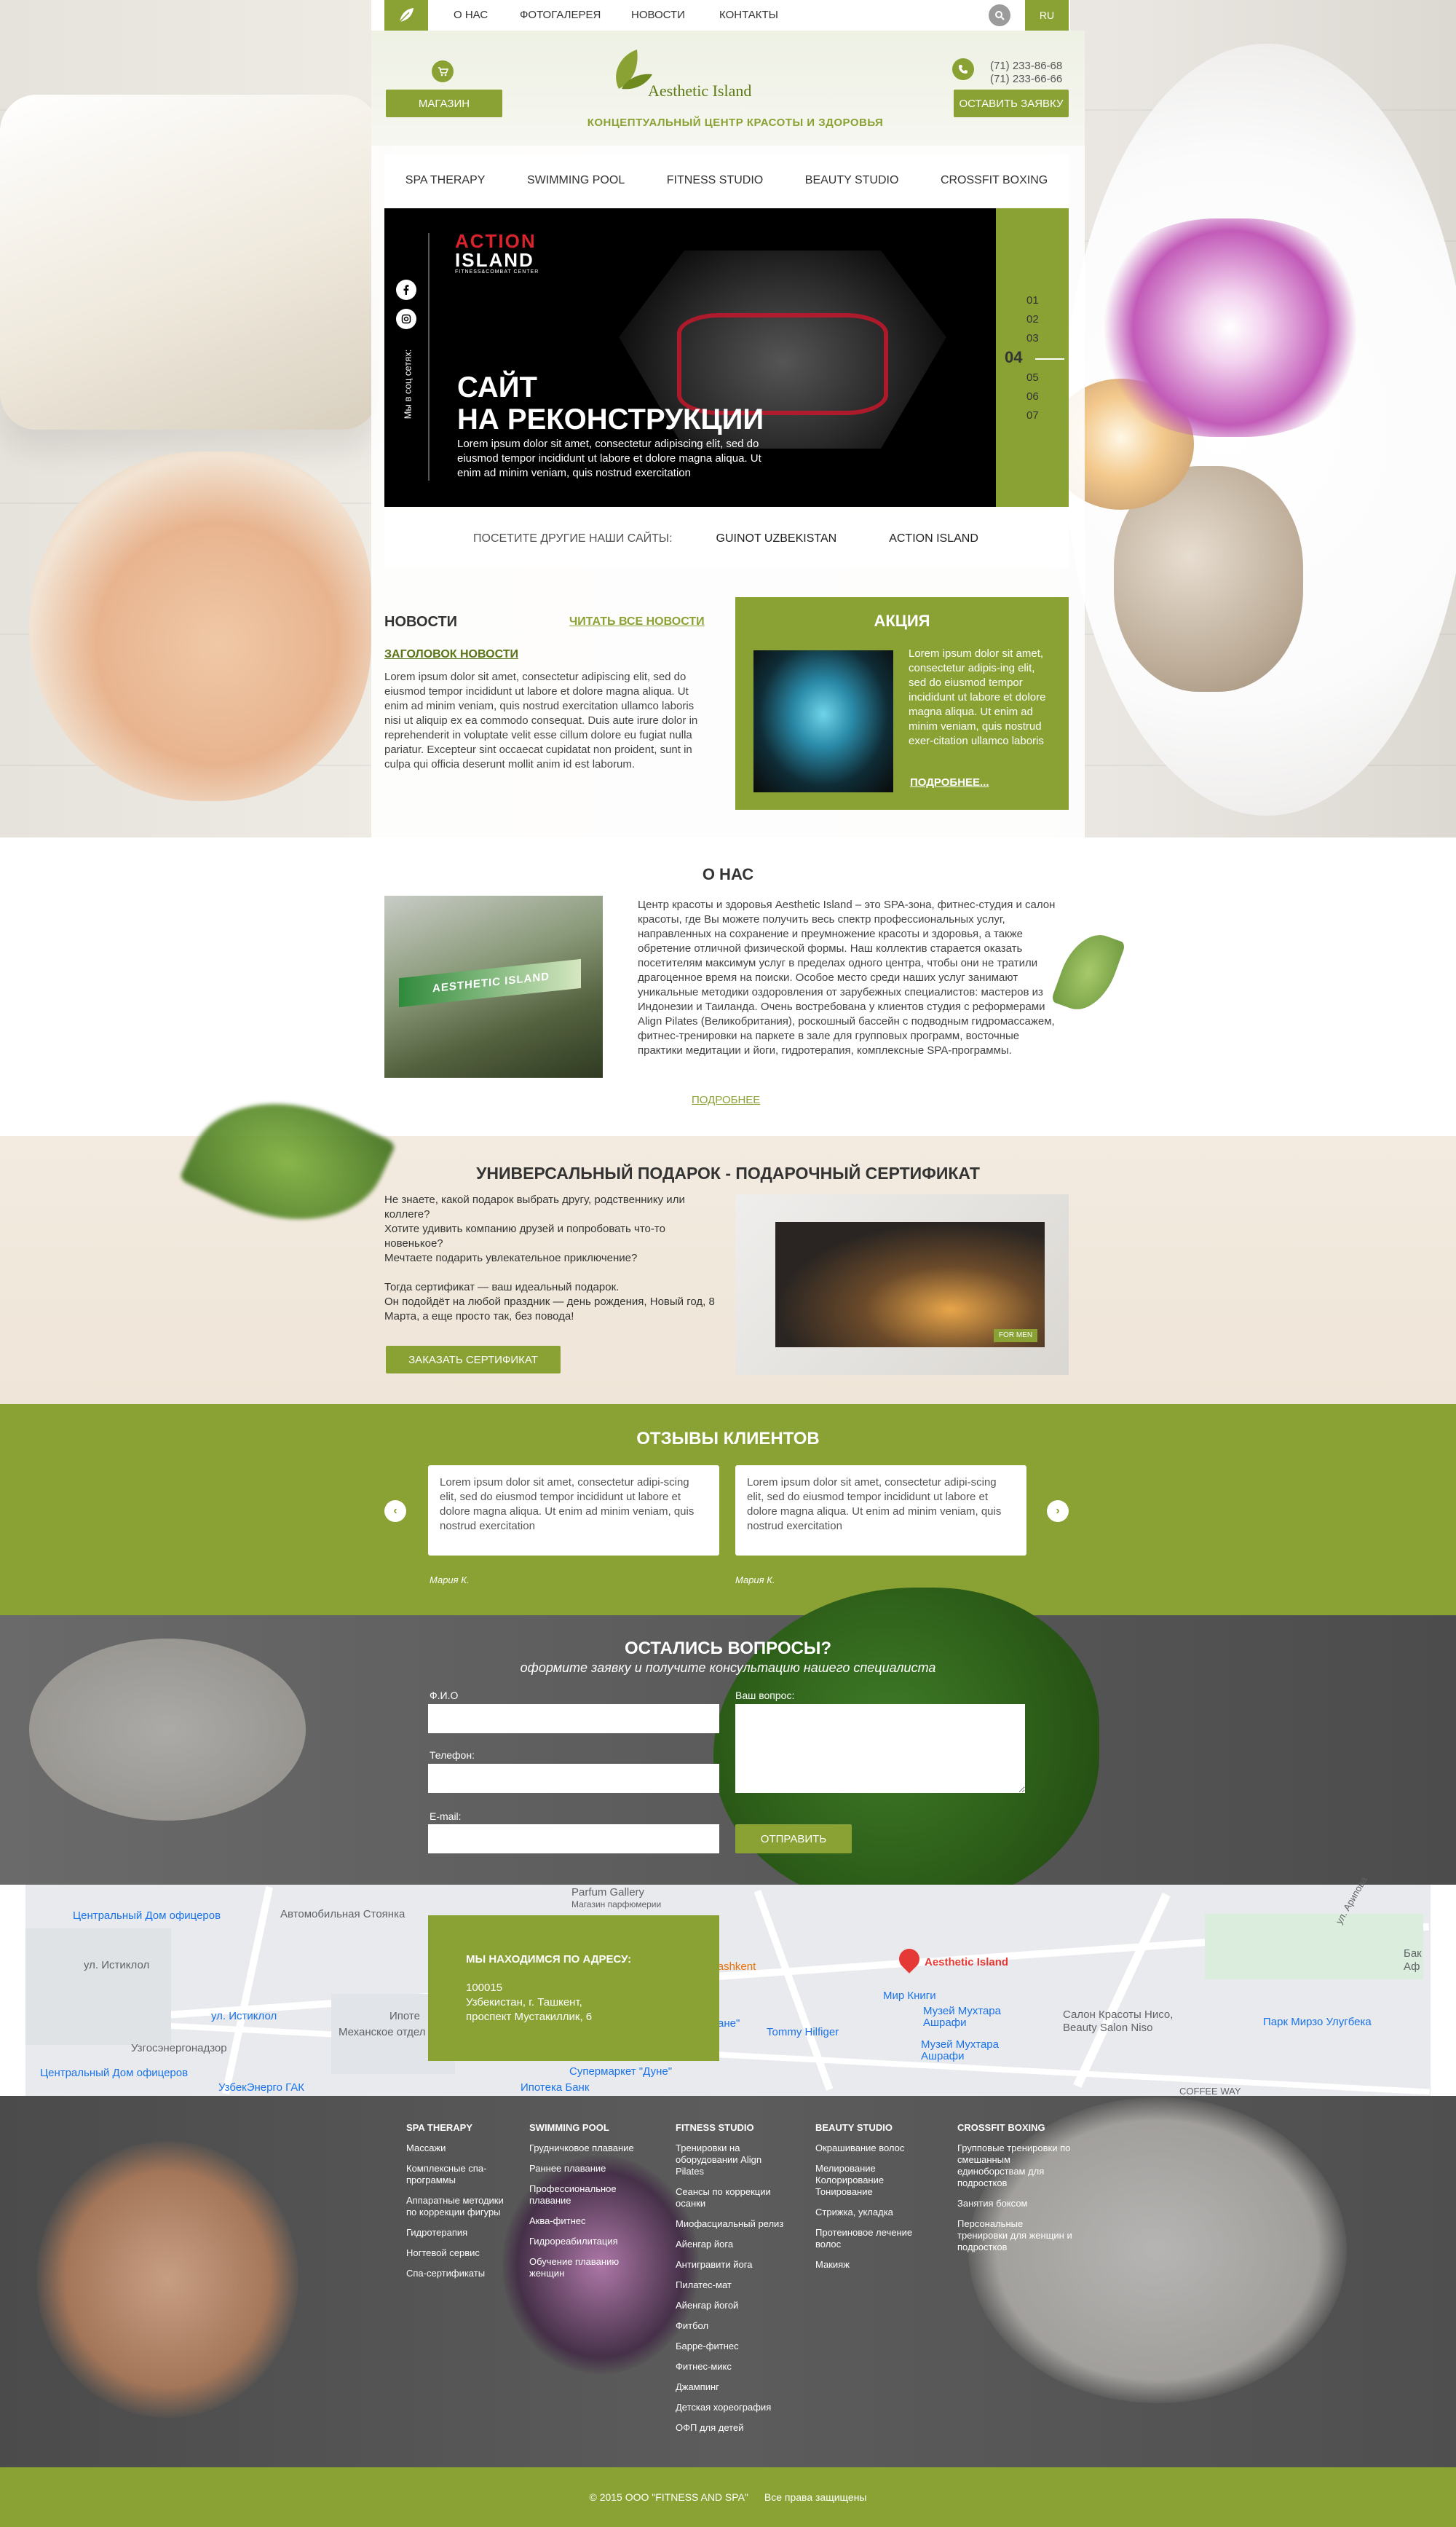 This screenshot has width=1456, height=2527. Describe the element at coordinates (1032, 377) in the screenshot. I see `slide-dot-5: 05` at that location.